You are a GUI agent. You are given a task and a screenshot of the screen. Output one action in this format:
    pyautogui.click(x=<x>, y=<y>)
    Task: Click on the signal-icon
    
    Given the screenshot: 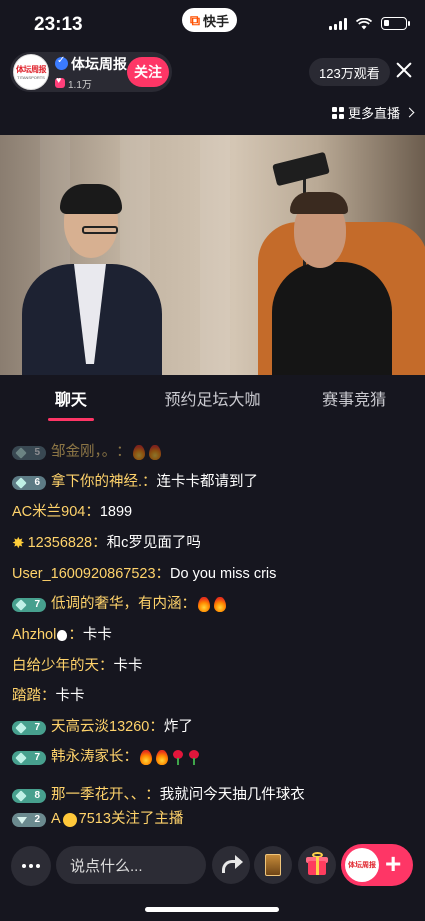 What is the action you would take?
    pyautogui.click(x=338, y=23)
    